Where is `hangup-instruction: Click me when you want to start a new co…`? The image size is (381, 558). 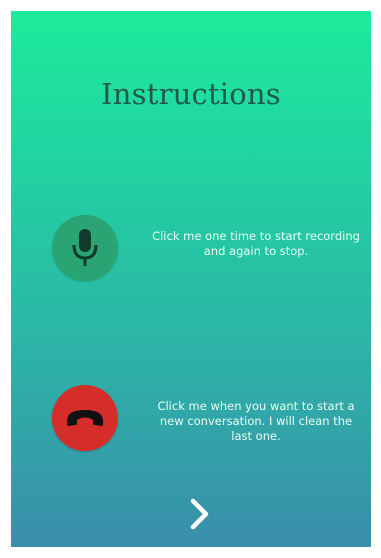
hangup-instruction: Click me when you want to start a new co… is located at coordinates (191, 425).